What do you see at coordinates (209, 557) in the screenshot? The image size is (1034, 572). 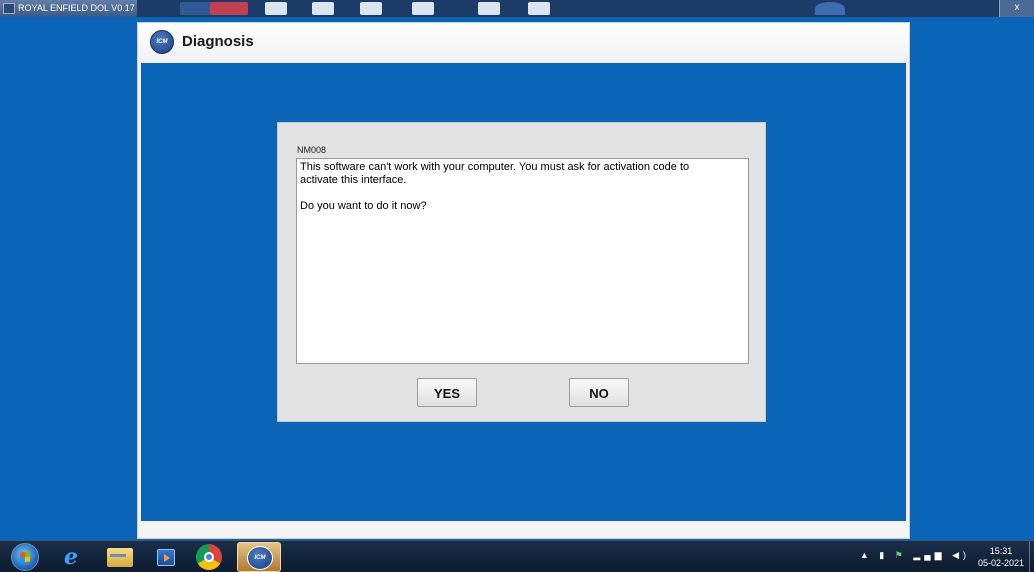 I see `chrome-icon` at bounding box center [209, 557].